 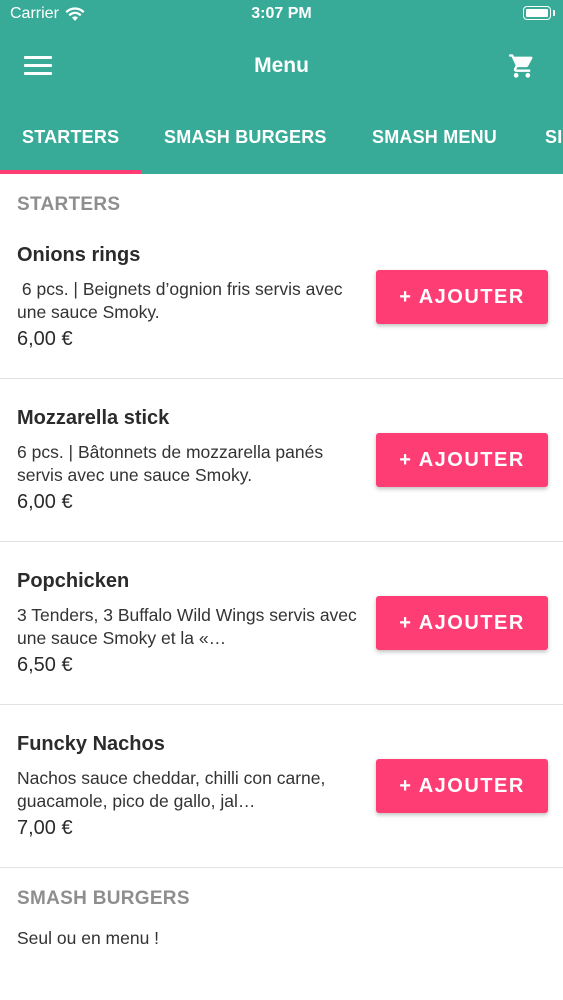 What do you see at coordinates (45, 665) in the screenshot?
I see `item-price: 6,50 €` at bounding box center [45, 665].